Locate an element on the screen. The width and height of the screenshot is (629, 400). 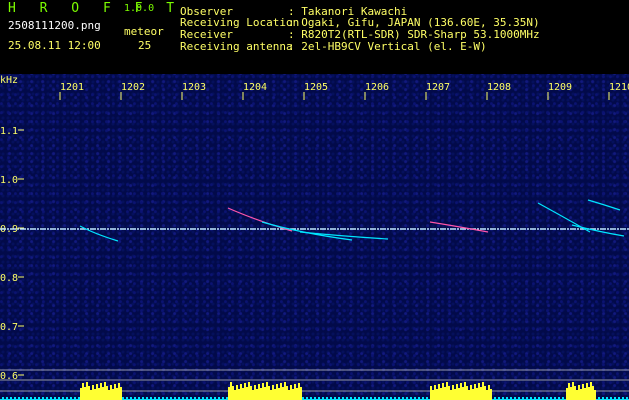
y-tick-label: 0.8 is located at coordinates (9, 278).